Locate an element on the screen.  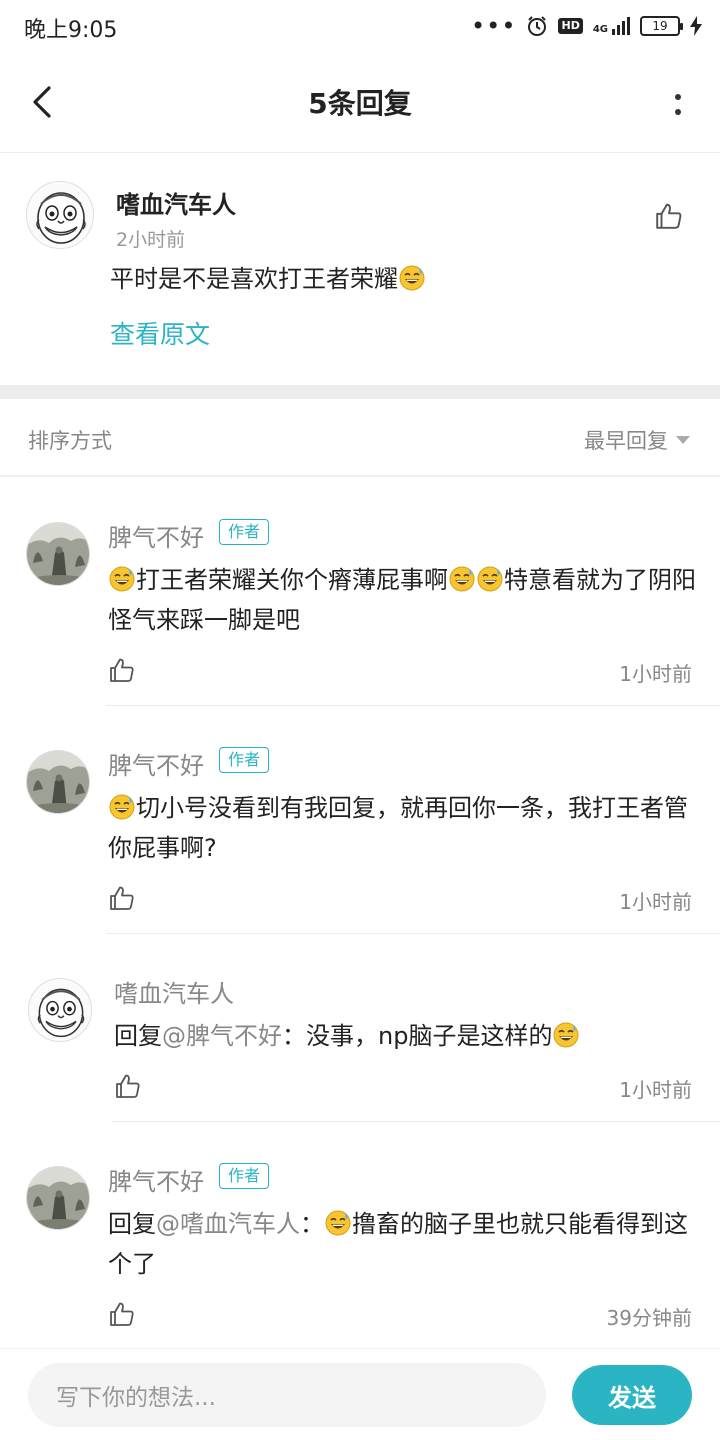
signal-icon: 4G is located at coordinates (611, 26).